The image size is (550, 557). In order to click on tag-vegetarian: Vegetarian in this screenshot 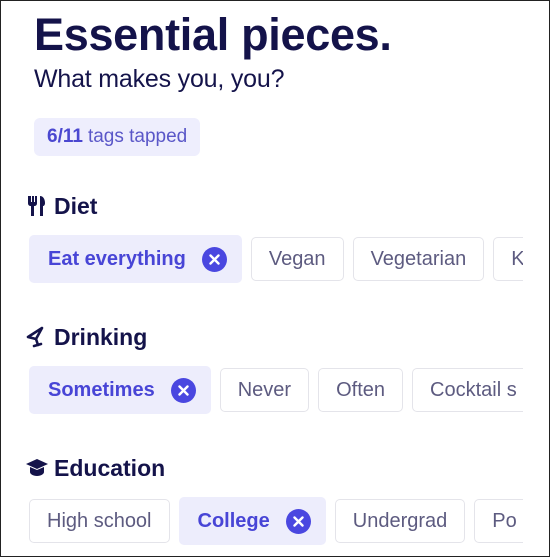, I will do `click(418, 259)`.